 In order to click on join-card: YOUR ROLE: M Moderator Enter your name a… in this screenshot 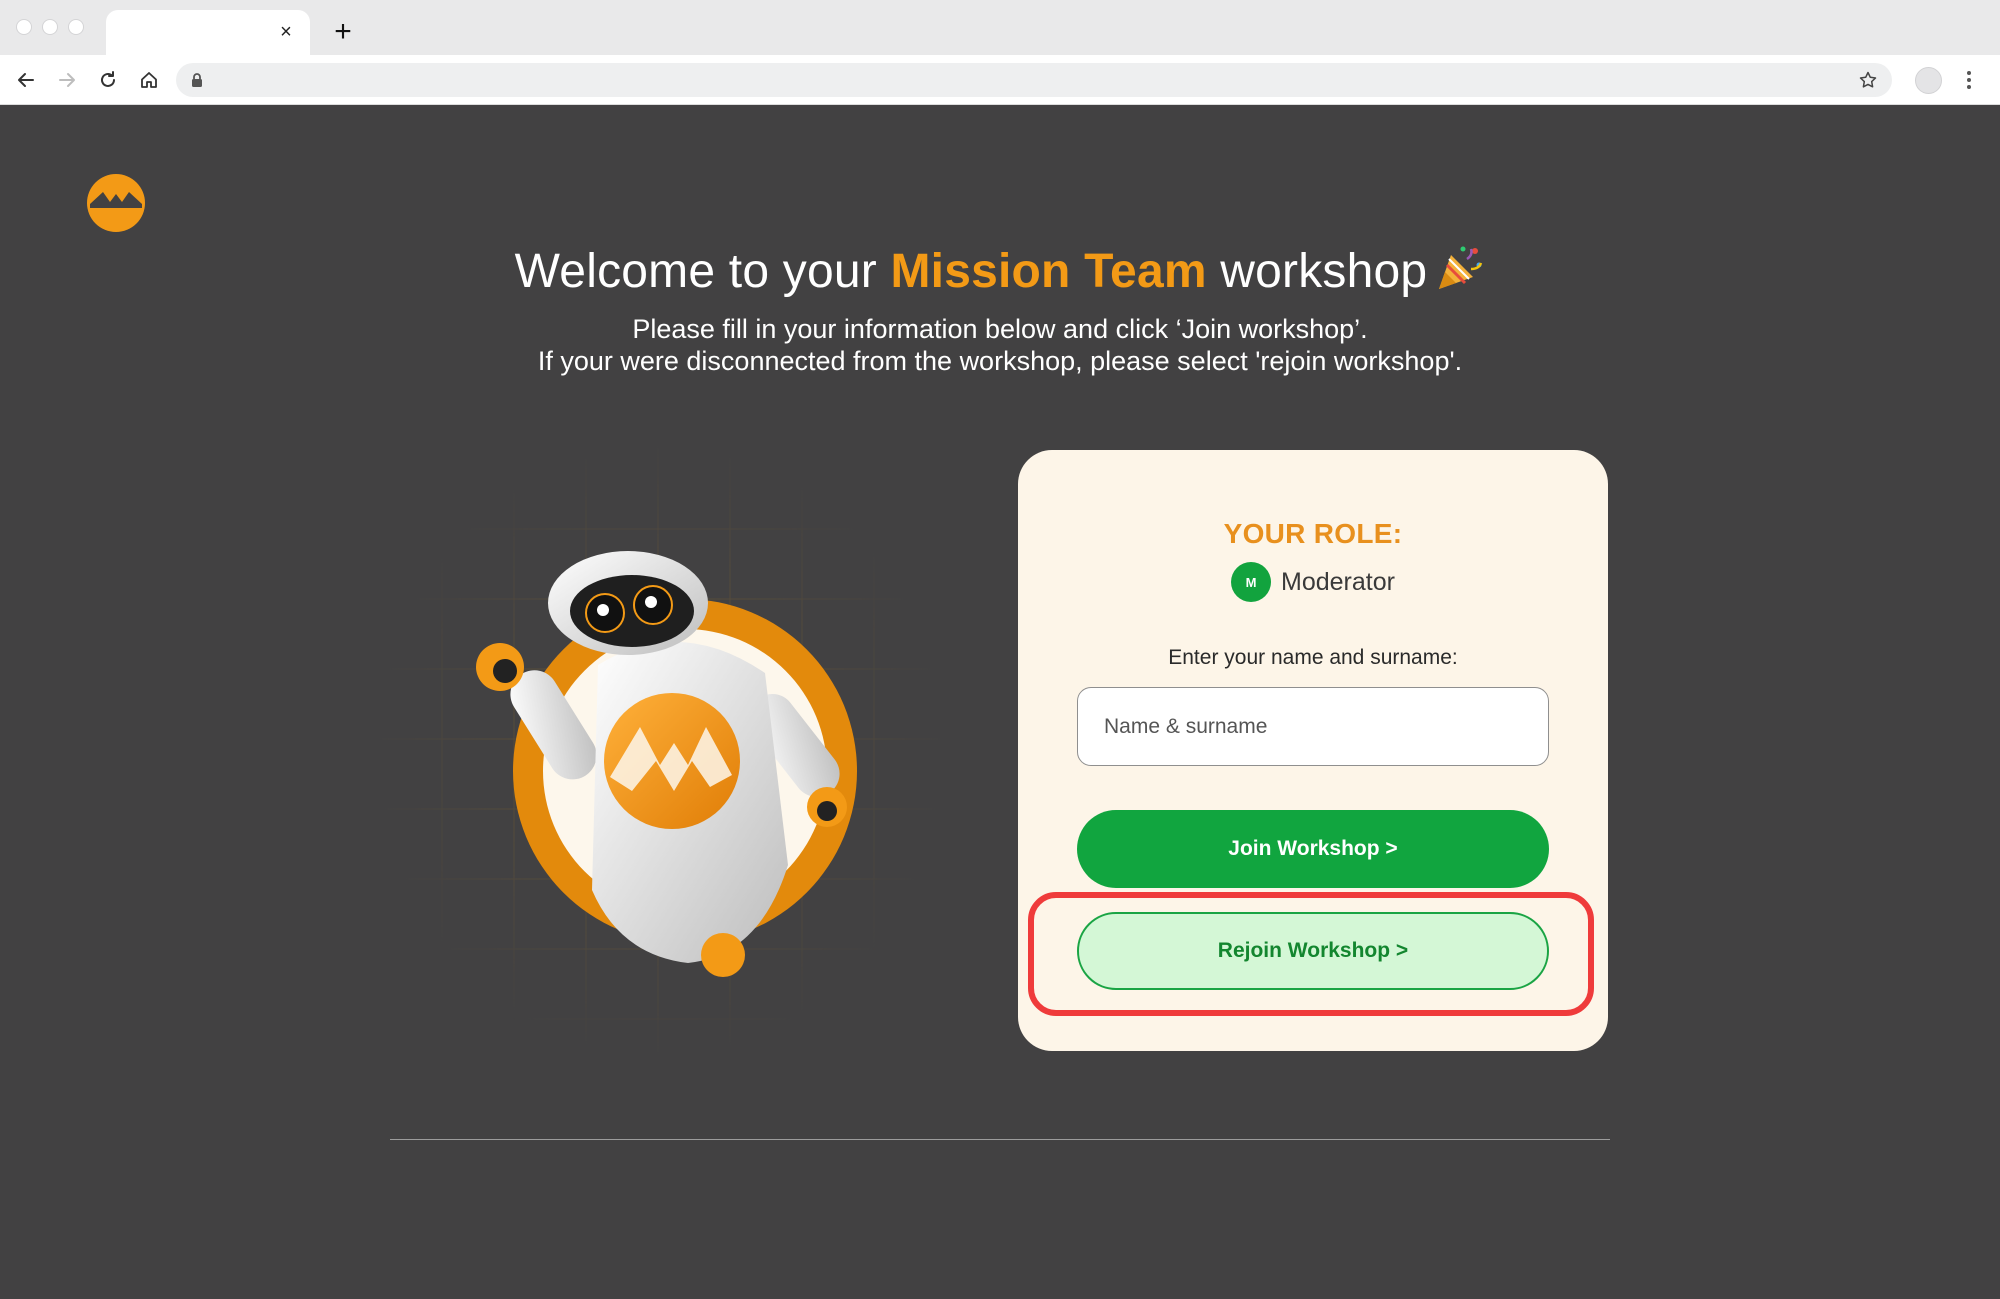, I will do `click(1313, 750)`.